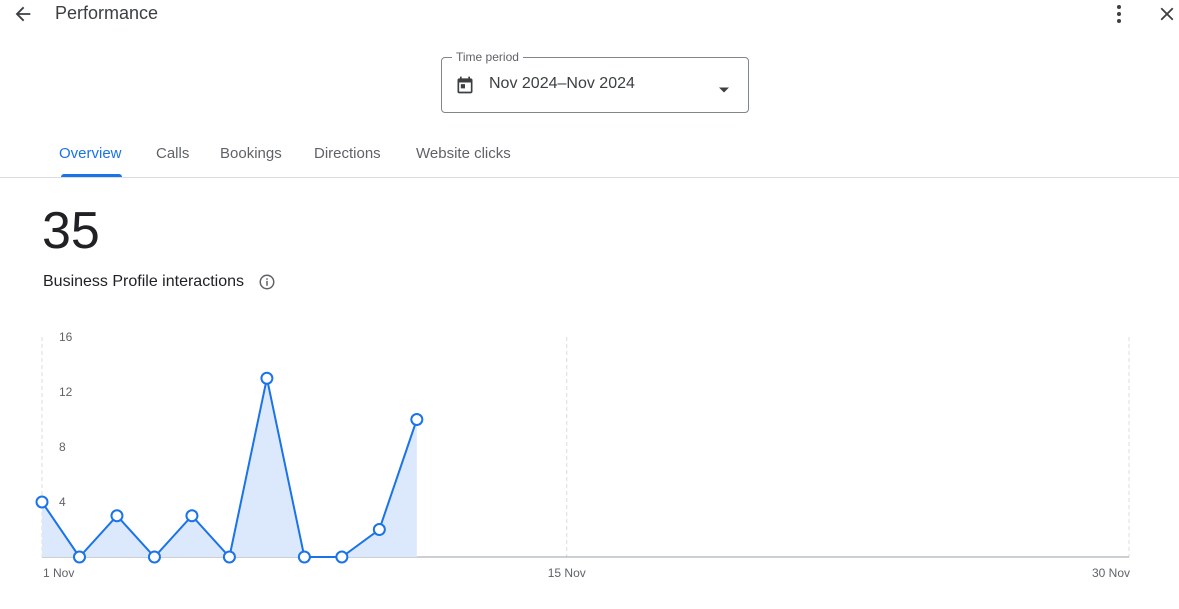 Image resolution: width=1179 pixels, height=609 pixels. I want to click on info-icon, so click(267, 282).